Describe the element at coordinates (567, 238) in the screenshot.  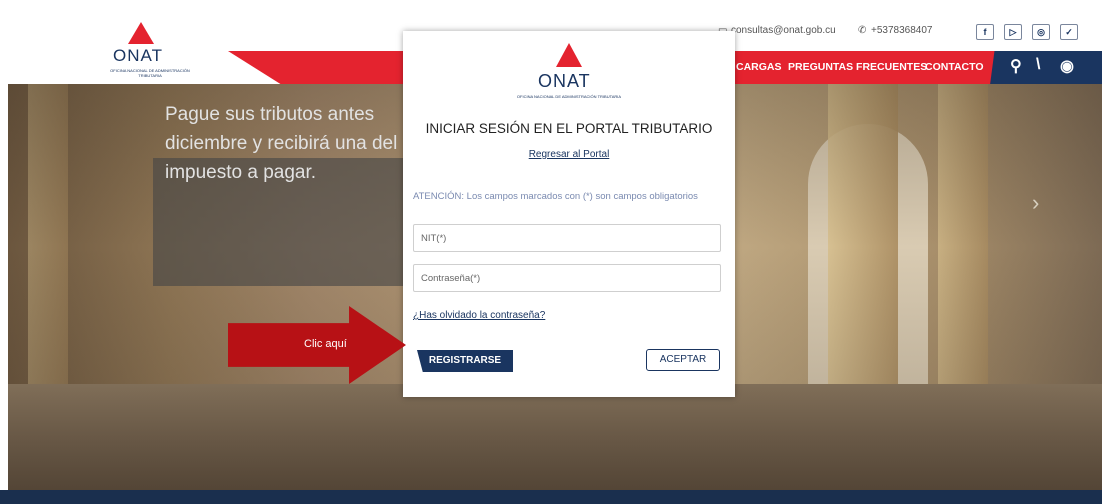
I see `nit-input` at that location.